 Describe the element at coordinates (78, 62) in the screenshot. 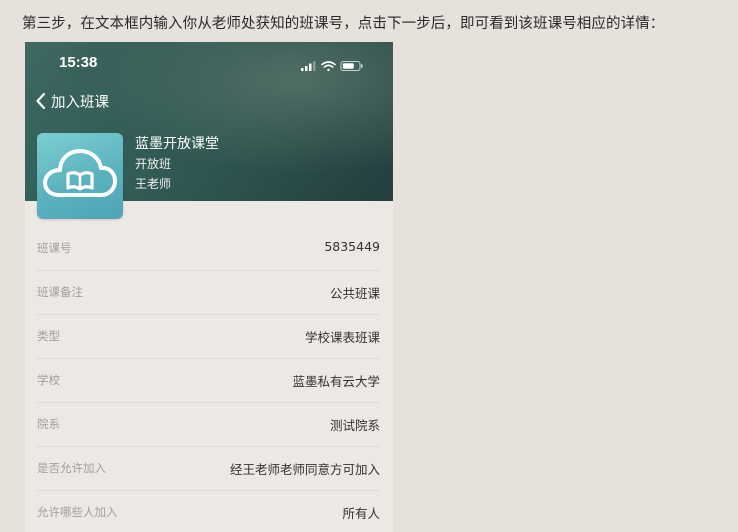

I see `status-time: 15:38` at that location.